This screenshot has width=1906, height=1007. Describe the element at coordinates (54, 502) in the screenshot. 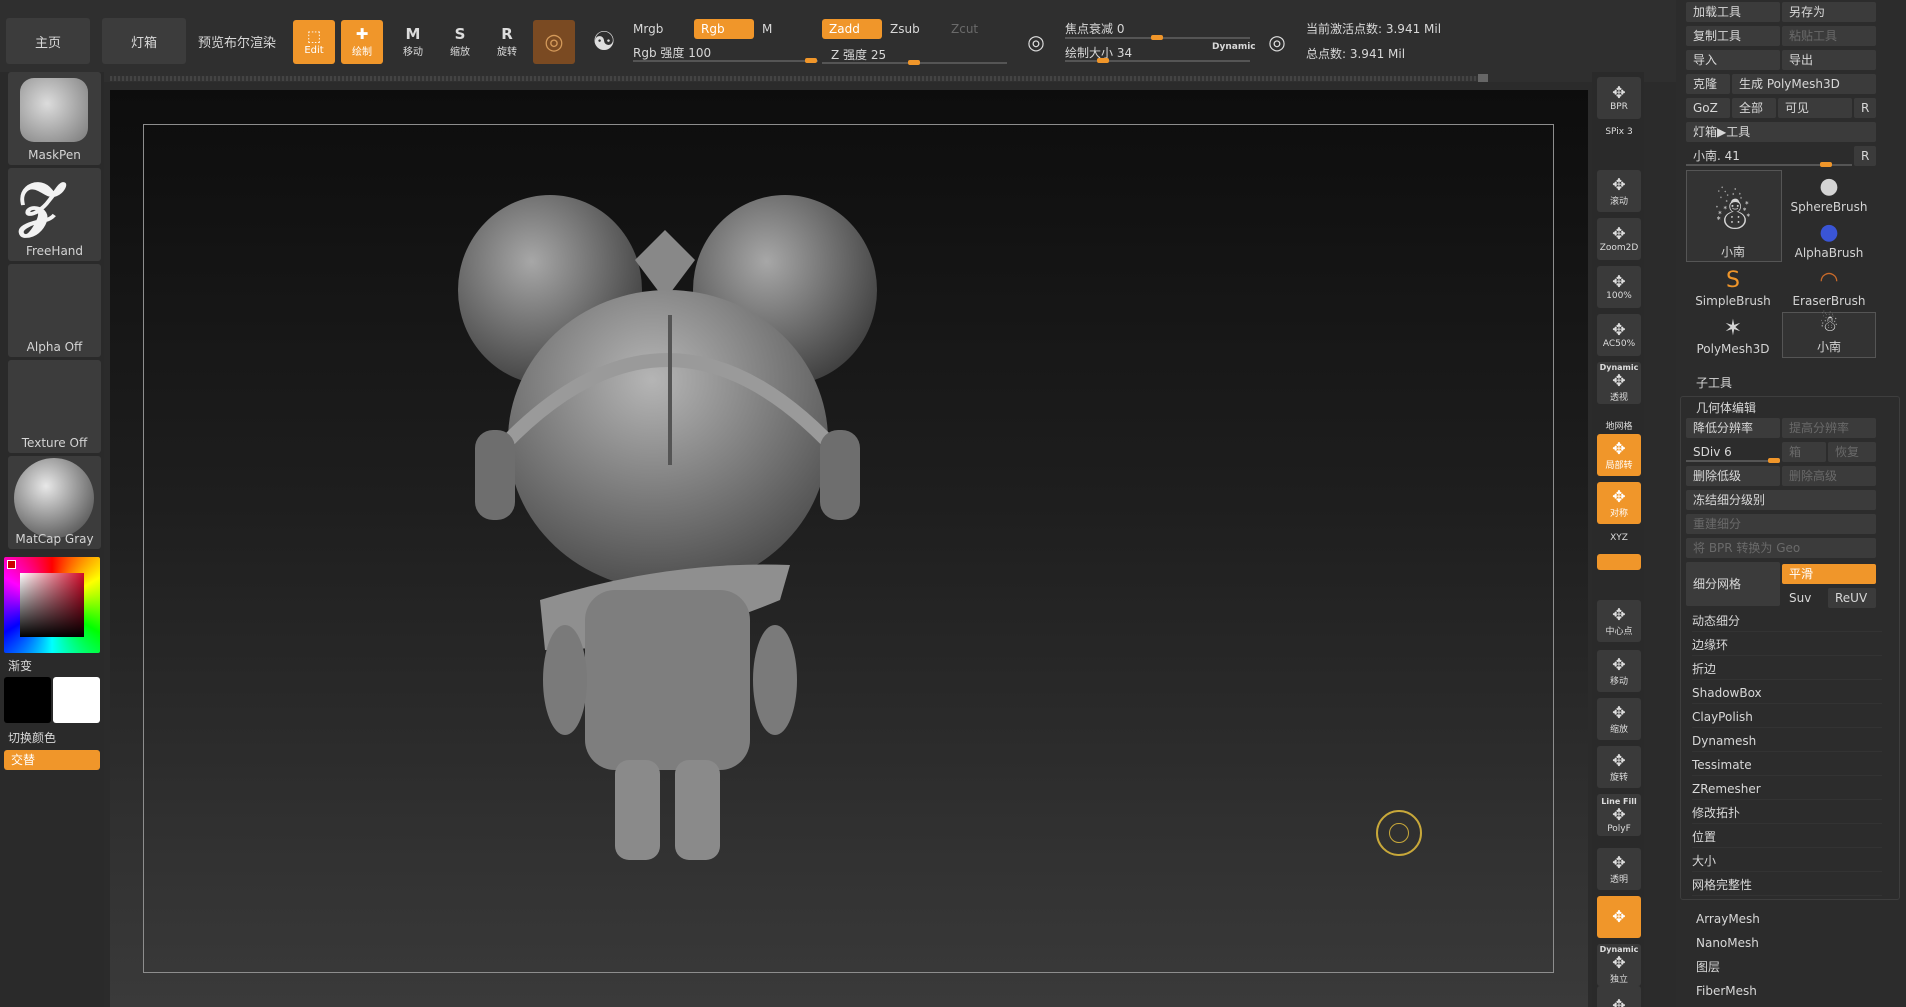

I see `material-selector: MatCap Gray` at that location.